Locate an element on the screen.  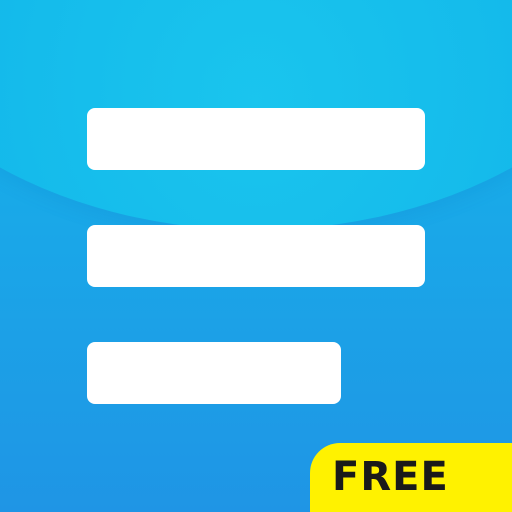
free-badge-label: FREE is located at coordinates (390, 477).